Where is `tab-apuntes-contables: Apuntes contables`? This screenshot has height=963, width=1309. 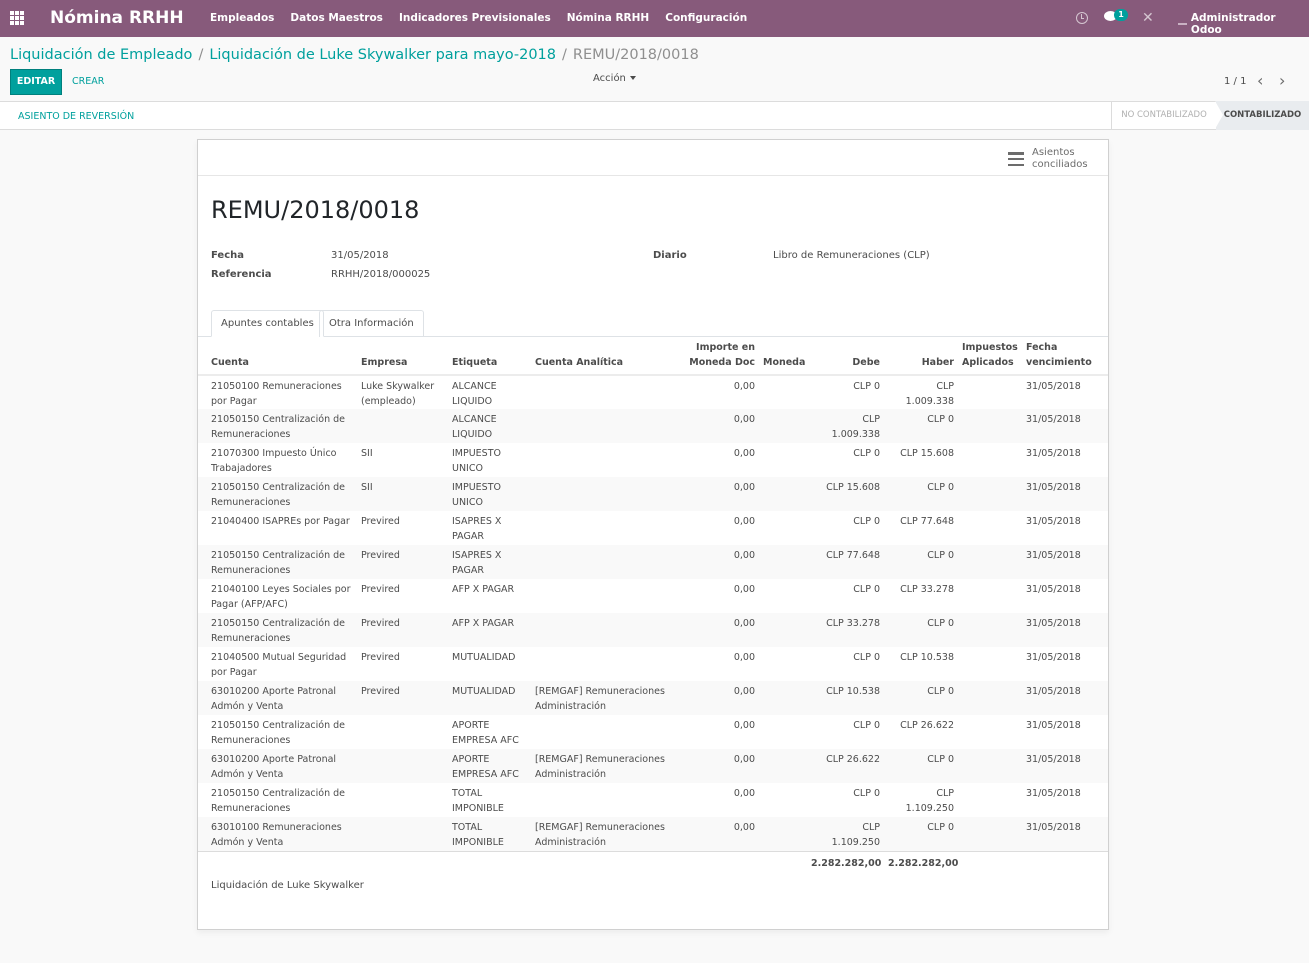
tab-apuntes-contables: Apuntes contables is located at coordinates (267, 323).